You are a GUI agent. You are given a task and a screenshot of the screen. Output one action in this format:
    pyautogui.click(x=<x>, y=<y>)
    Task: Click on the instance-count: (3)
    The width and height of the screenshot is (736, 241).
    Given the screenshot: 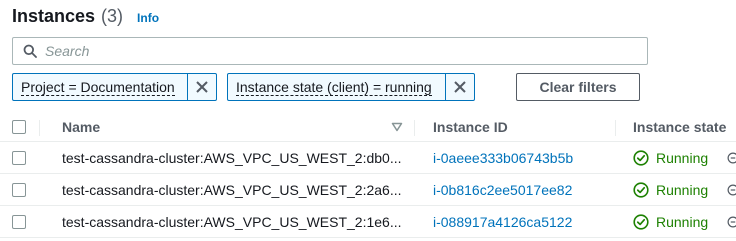 What is the action you would take?
    pyautogui.click(x=112, y=16)
    